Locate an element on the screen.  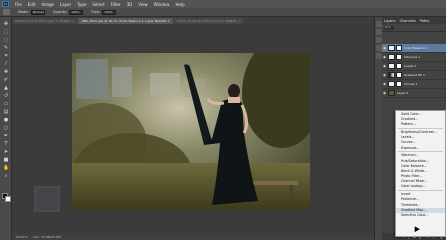
image-thumbnail is located at coordinates (391, 93).